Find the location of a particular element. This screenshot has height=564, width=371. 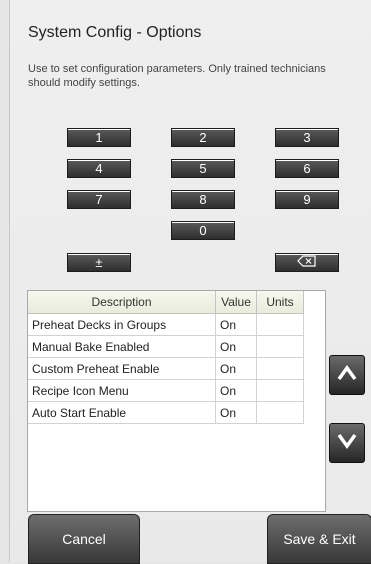

column-header-description: Description is located at coordinates (122, 302).